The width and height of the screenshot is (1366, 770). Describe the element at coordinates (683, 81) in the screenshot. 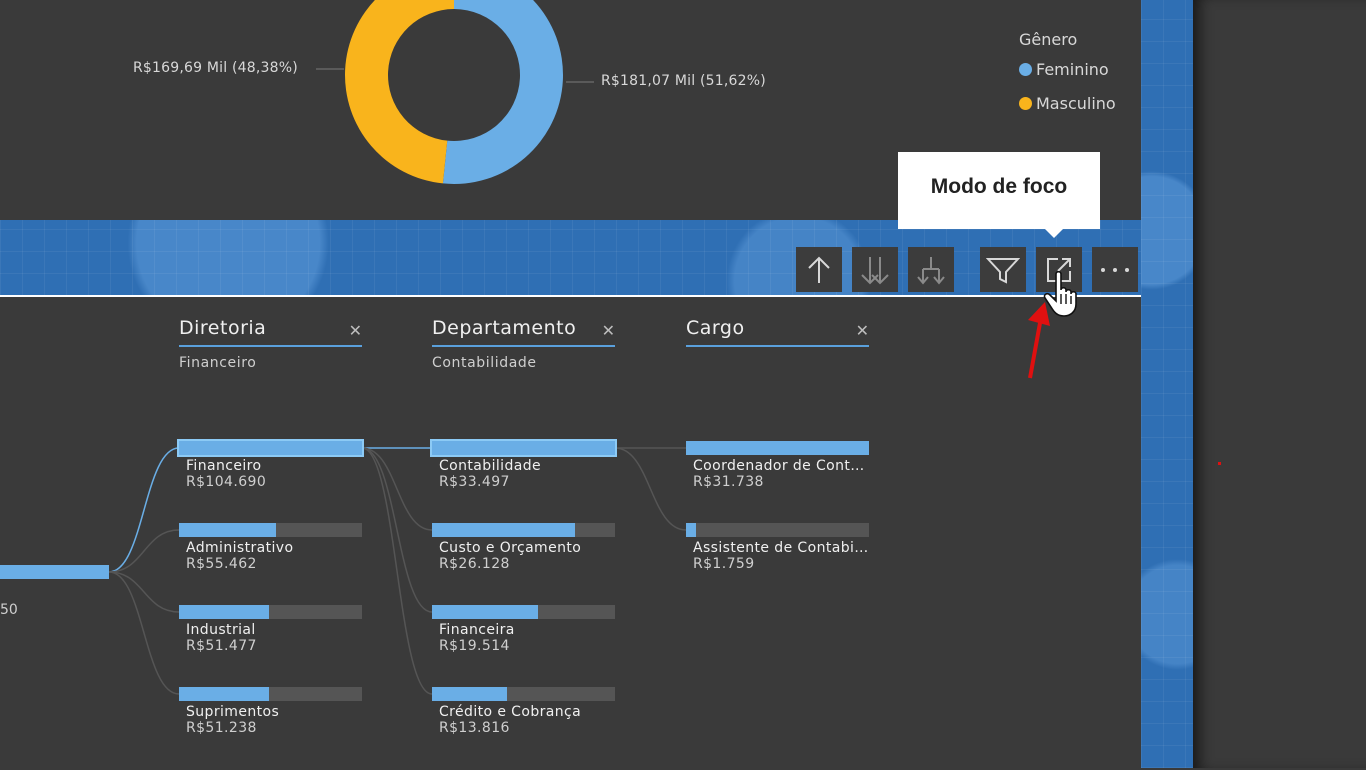

I see `donut-right-label: R$181,07 Mil (51,62%)` at that location.